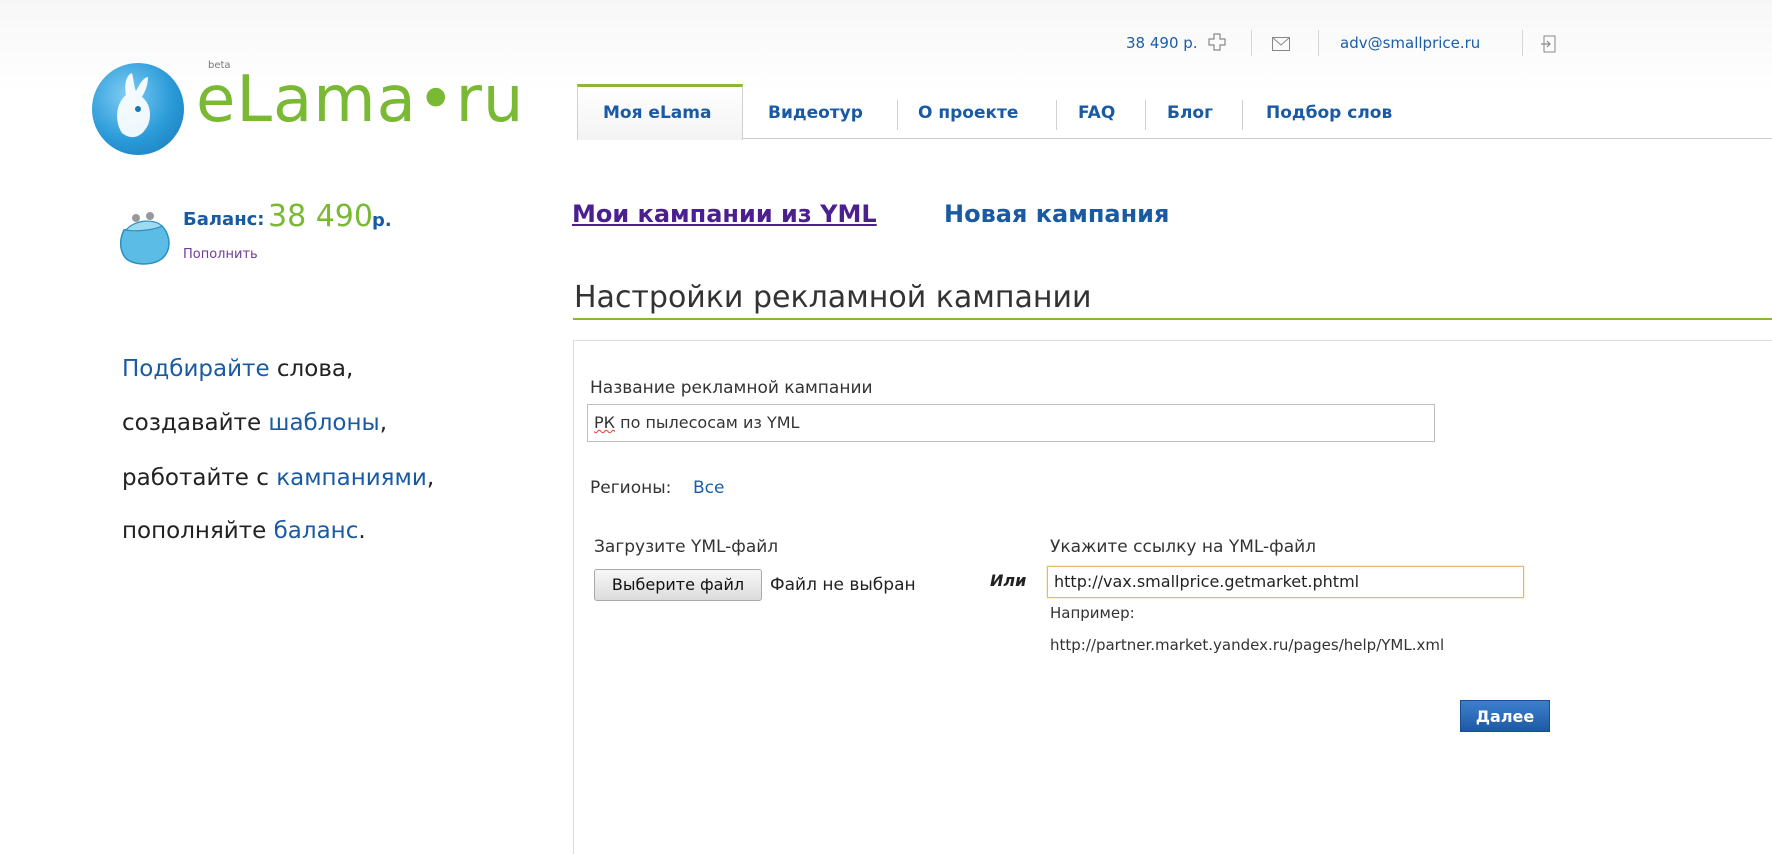 This screenshot has width=1772, height=854. What do you see at coordinates (1329, 113) in the screenshot?
I see `tab-keyword-selection: Подбор слов` at bounding box center [1329, 113].